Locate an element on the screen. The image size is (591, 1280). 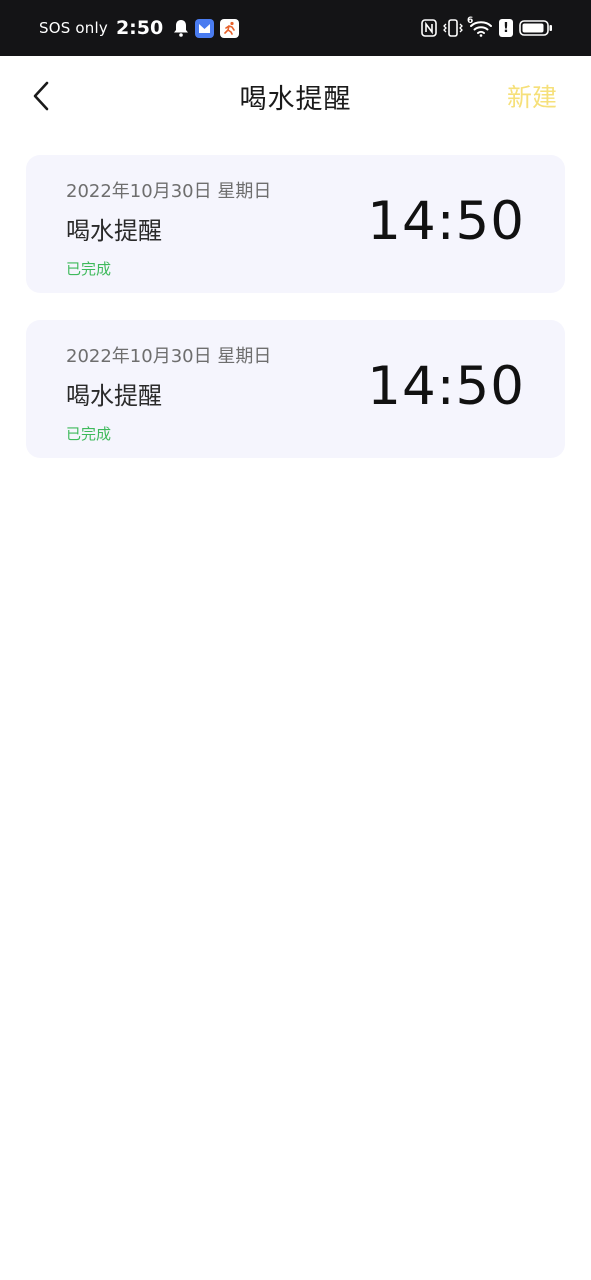
back-button is located at coordinates (41, 96).